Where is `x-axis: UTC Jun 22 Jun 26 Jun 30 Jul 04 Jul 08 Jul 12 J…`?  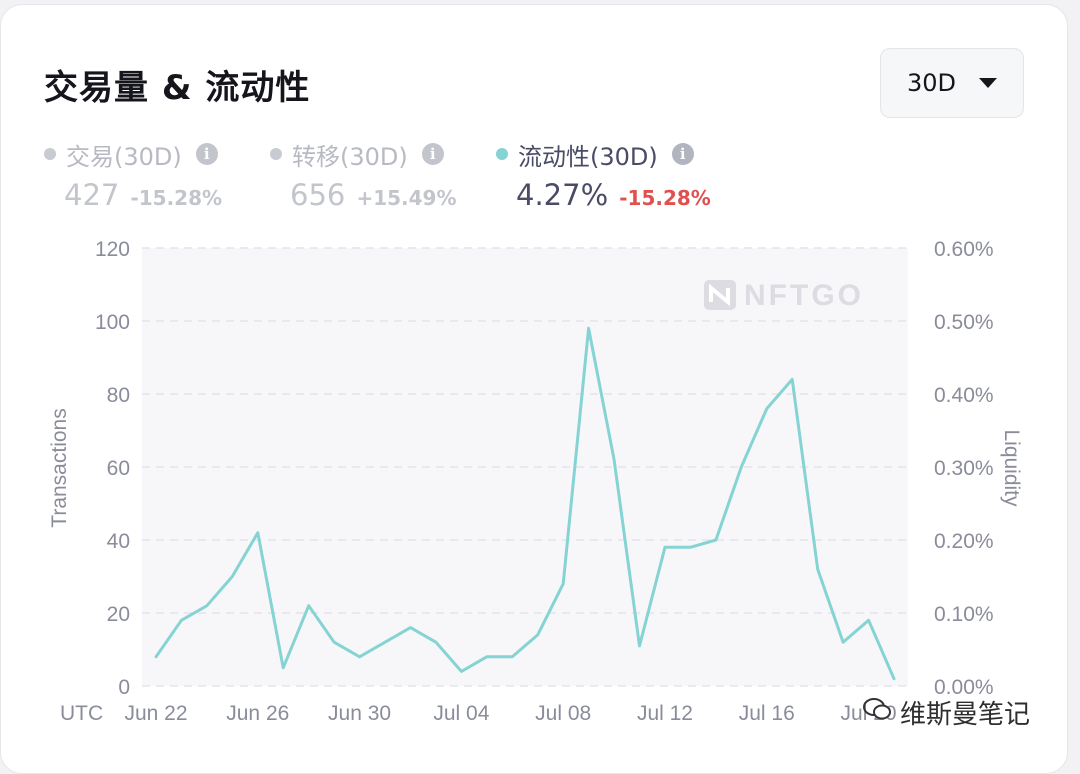 x-axis: UTC Jun 22 Jun 26 Jun 30 Jul 04 Jul 08 Jul 12 J… is located at coordinates (478, 713).